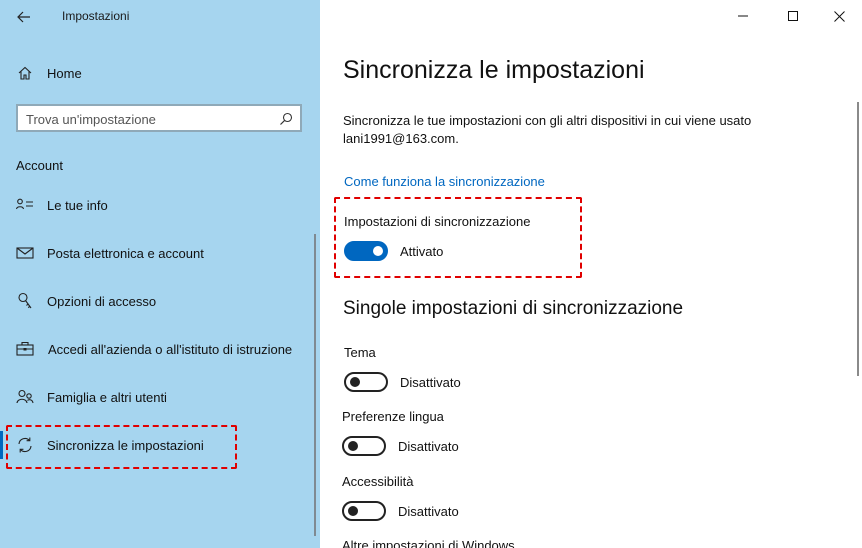 This screenshot has height=548, width=862. Describe the element at coordinates (125, 253) in the screenshot. I see `sidebar-item-label: Posta elettronica e account` at that location.